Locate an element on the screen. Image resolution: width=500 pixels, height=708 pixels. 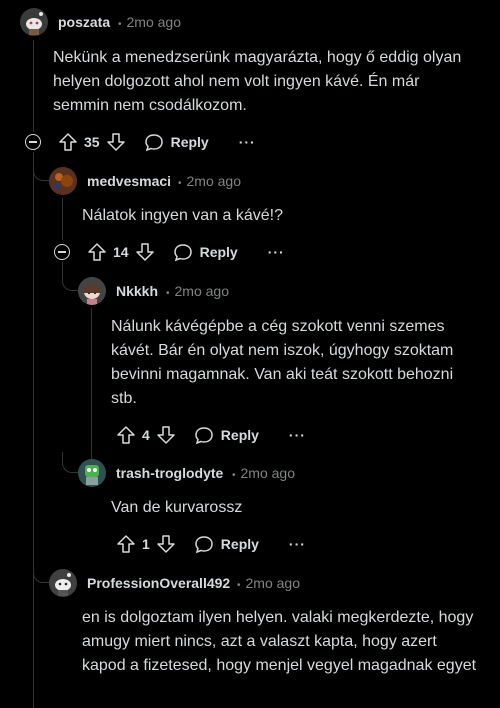
comment-body: Nálatok ingyen van a kávé!? is located at coordinates (183, 215).